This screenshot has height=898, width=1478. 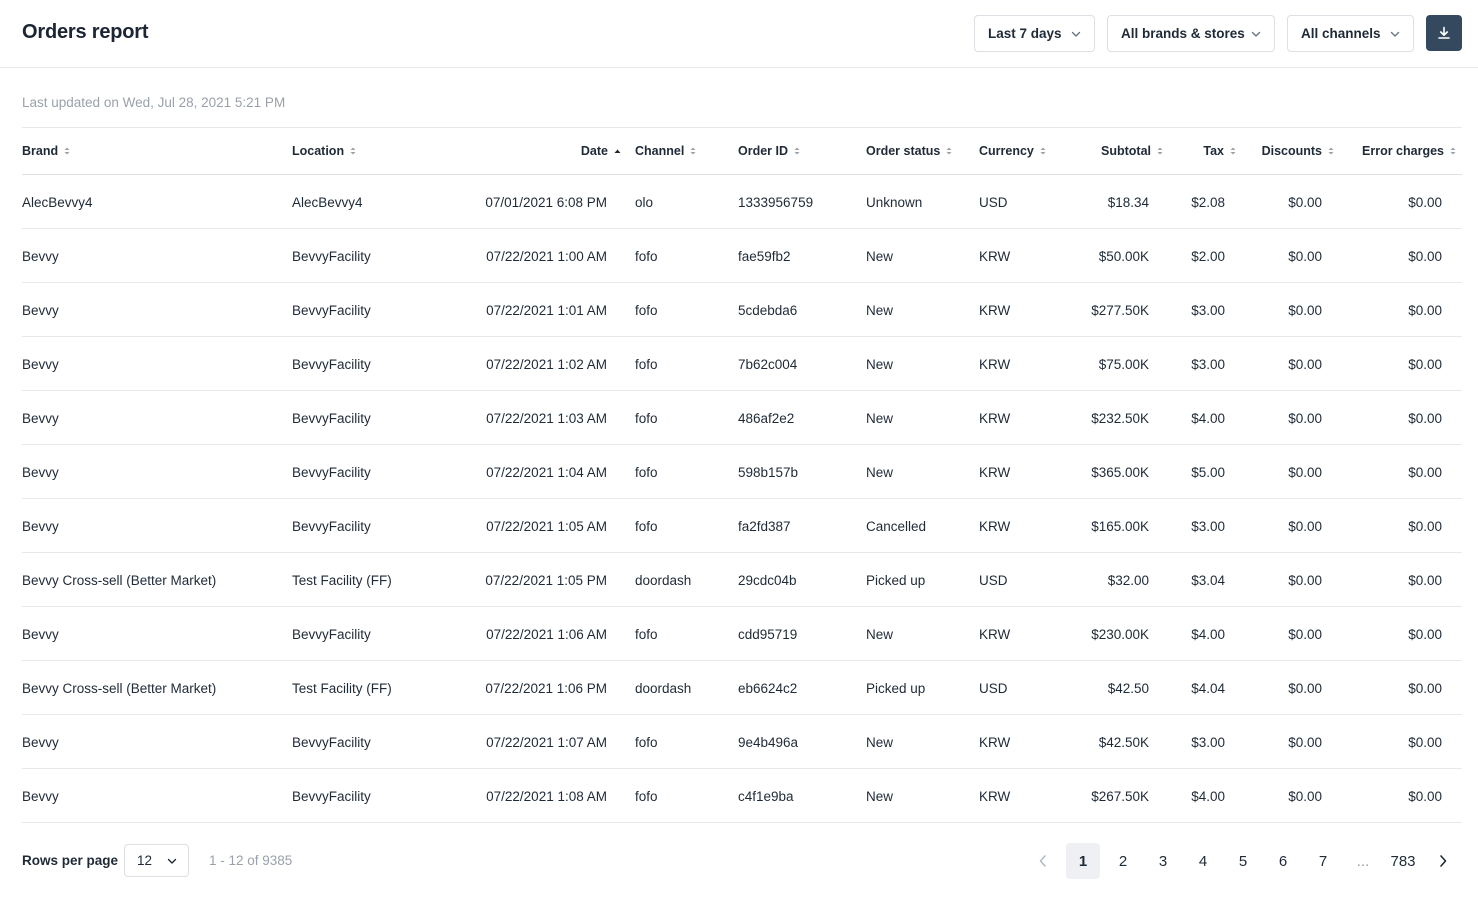 What do you see at coordinates (1213, 151) in the screenshot?
I see `column-header-label: Tax` at bounding box center [1213, 151].